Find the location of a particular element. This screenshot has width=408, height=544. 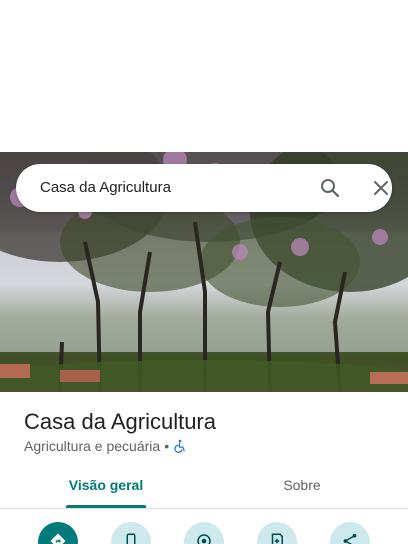

call-button is located at coordinates (131, 533).